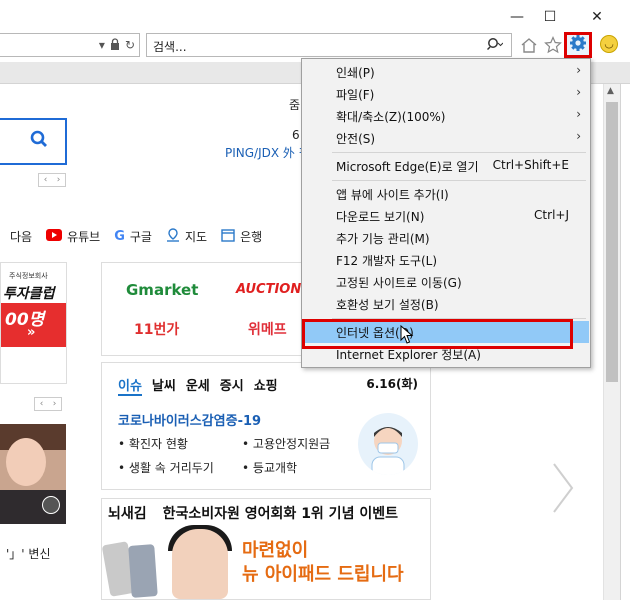  What do you see at coordinates (267, 152) in the screenshot?
I see `top-right-text-3: PING/JDX 外 핑` at bounding box center [267, 152].